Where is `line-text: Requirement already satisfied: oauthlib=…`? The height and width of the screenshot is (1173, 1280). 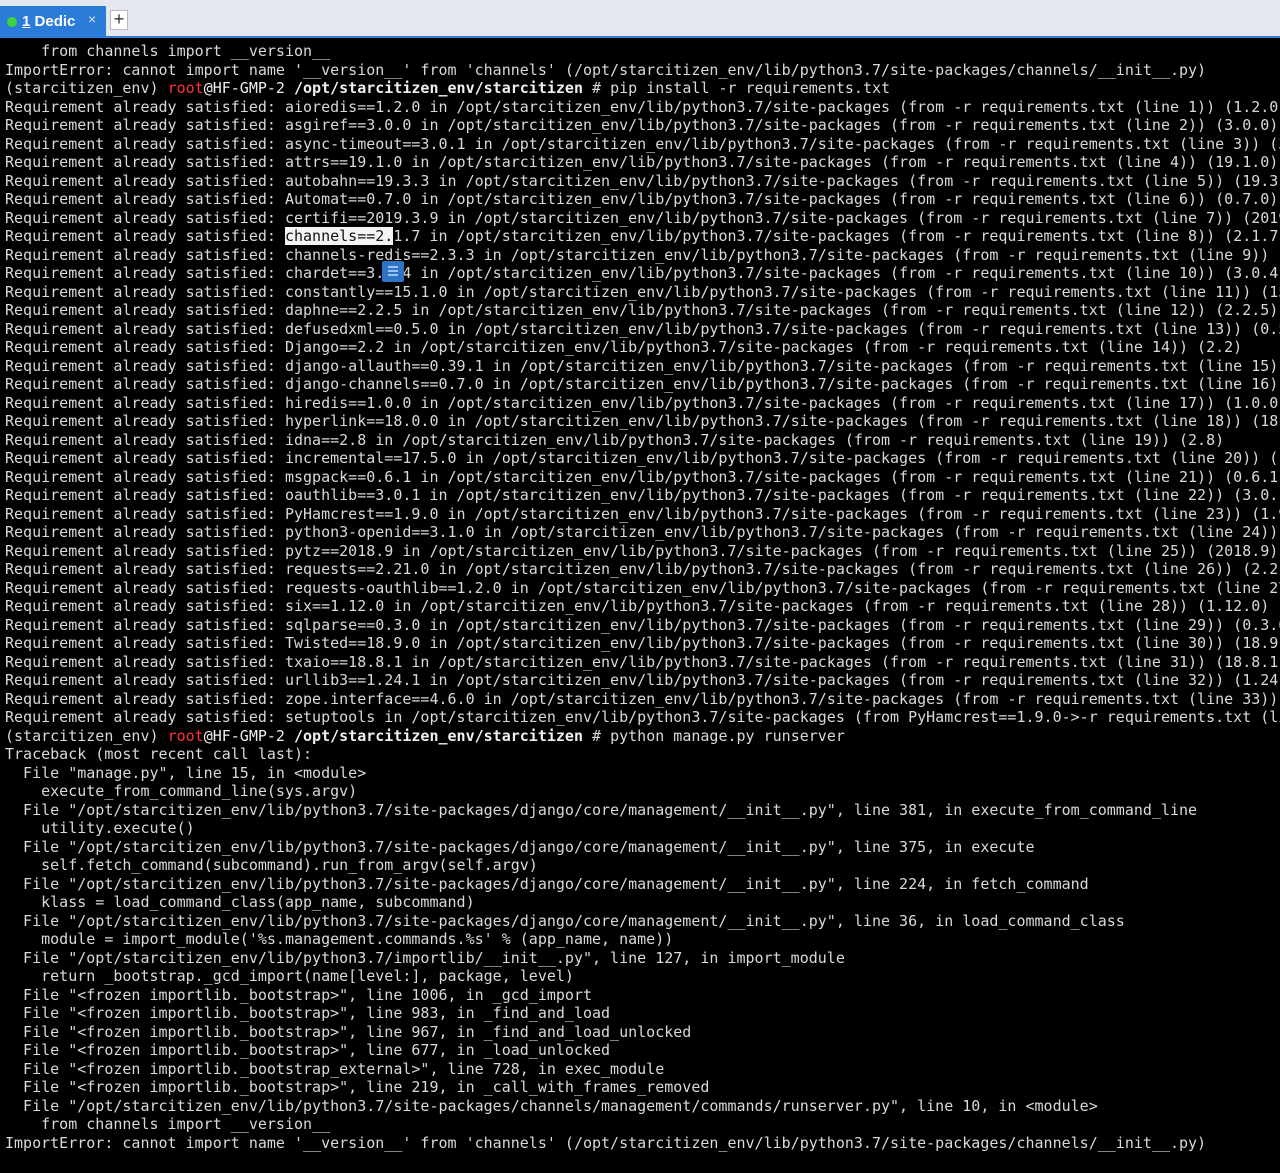 line-text: Requirement already satisfied: oauthlib=… is located at coordinates (642, 495).